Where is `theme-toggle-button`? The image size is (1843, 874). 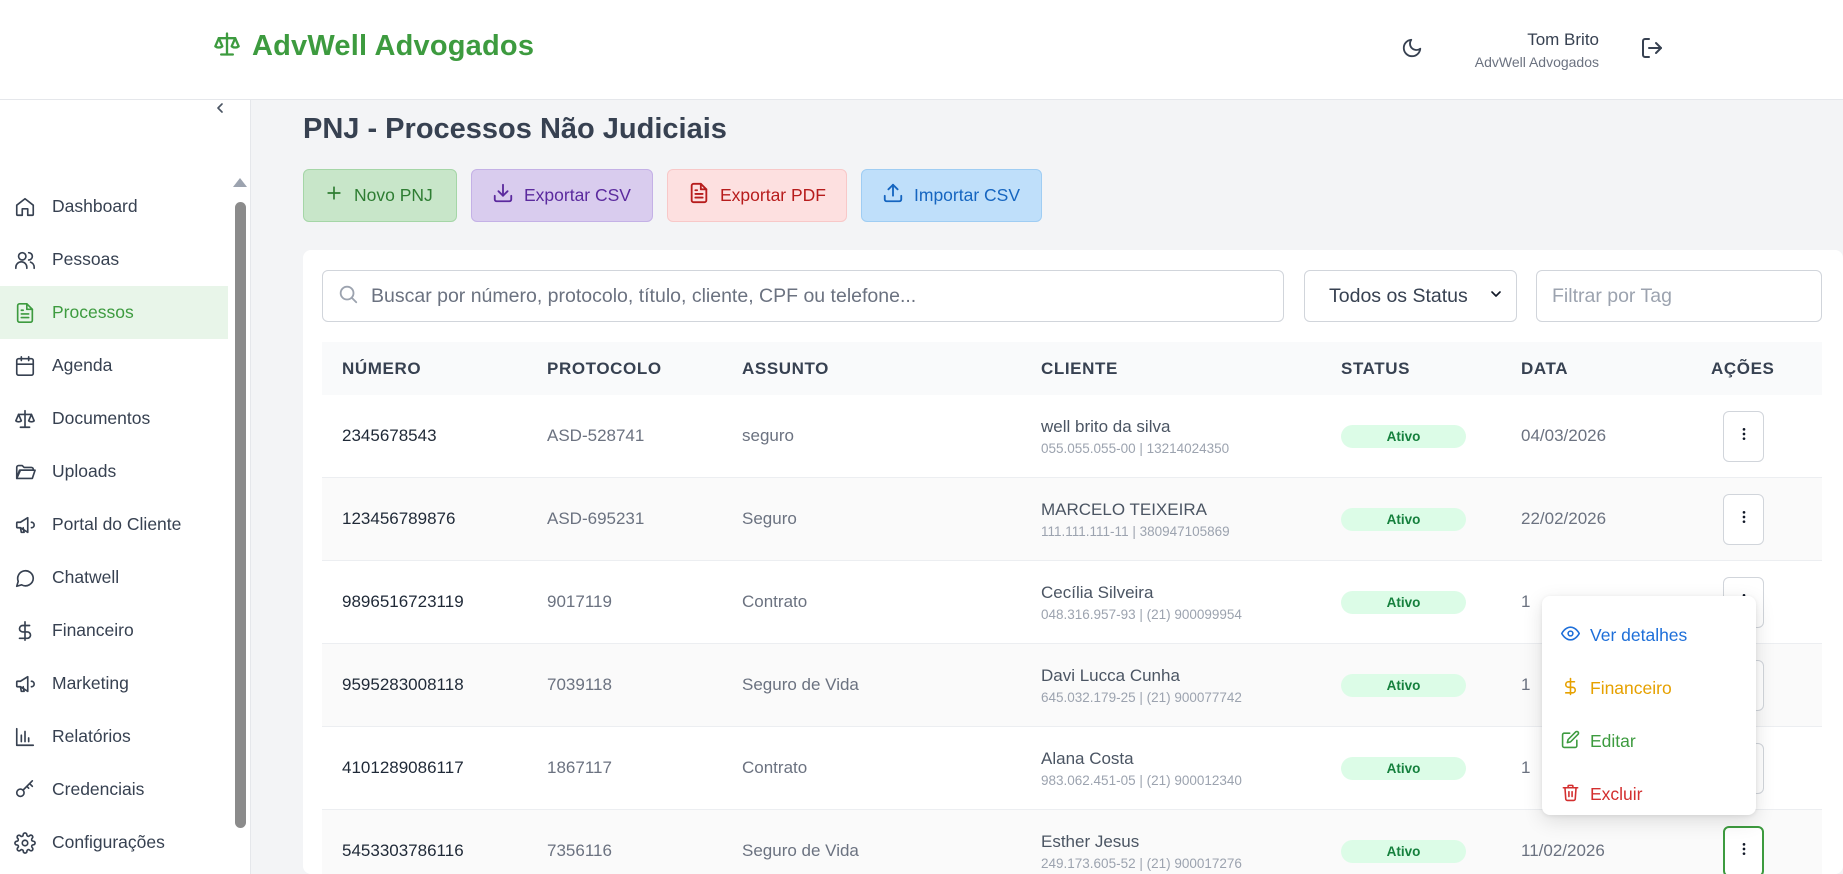
theme-toggle-button is located at coordinates (1412, 50).